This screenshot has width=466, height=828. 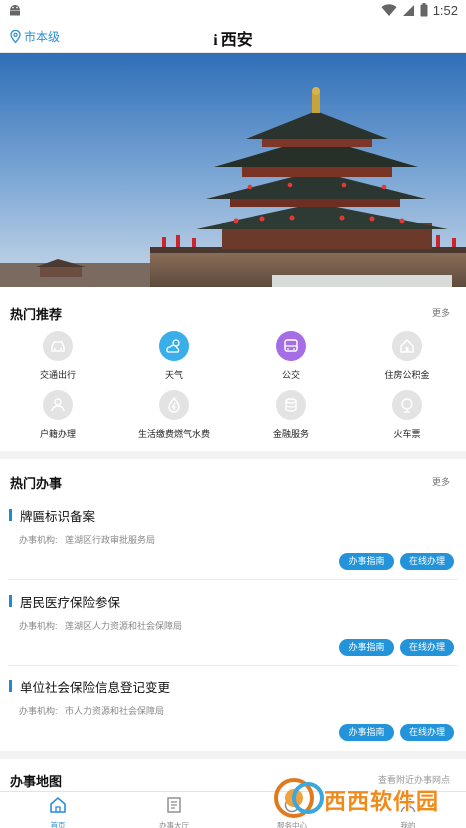 I want to click on service-household: 户籍办理, so click(x=58, y=415).